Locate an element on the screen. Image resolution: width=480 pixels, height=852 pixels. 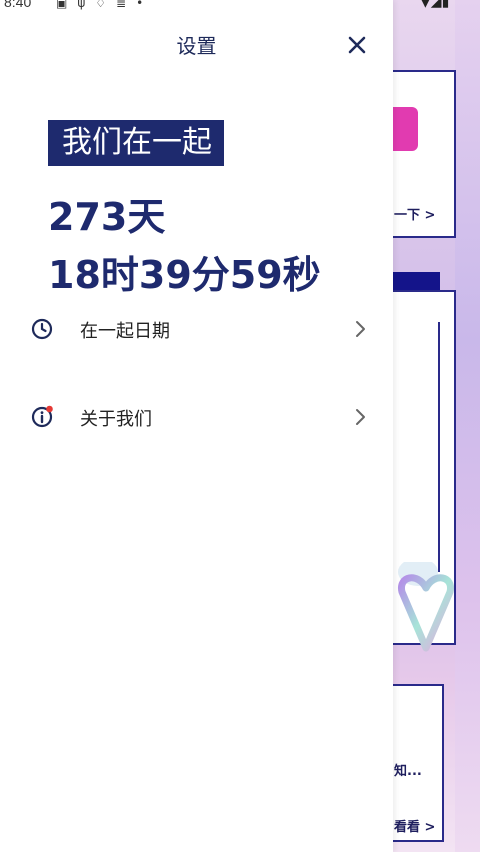
drawer-title: 设置 is located at coordinates (196, 46).